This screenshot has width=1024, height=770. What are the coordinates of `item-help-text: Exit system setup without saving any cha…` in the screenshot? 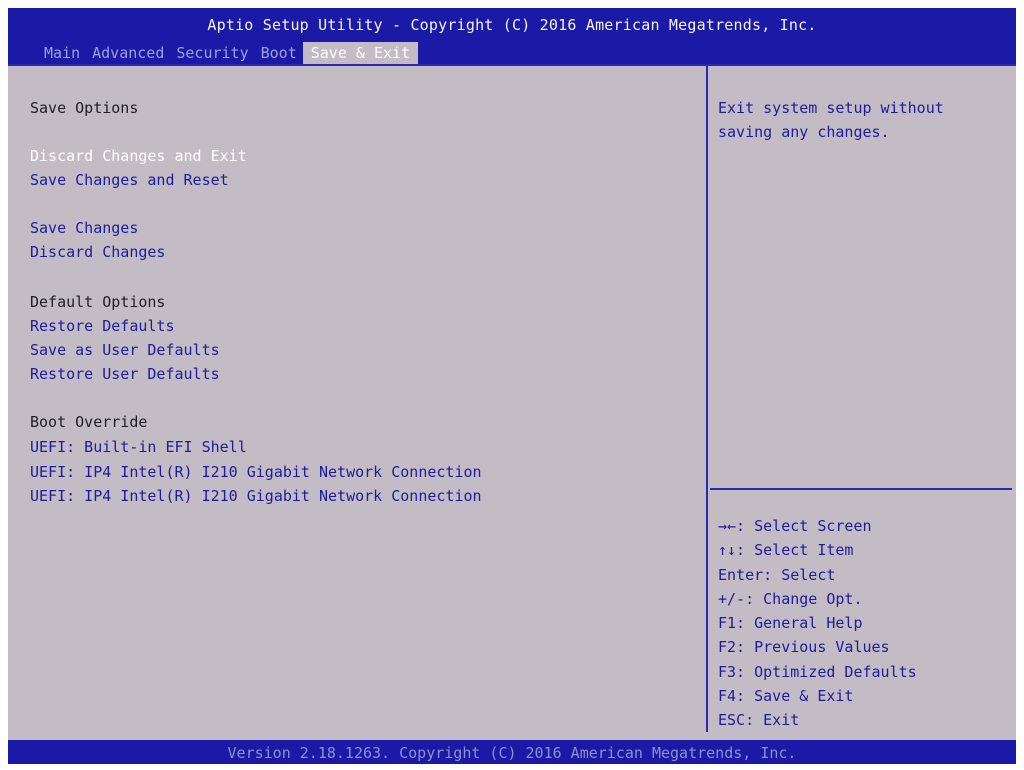 It's located at (831, 120).